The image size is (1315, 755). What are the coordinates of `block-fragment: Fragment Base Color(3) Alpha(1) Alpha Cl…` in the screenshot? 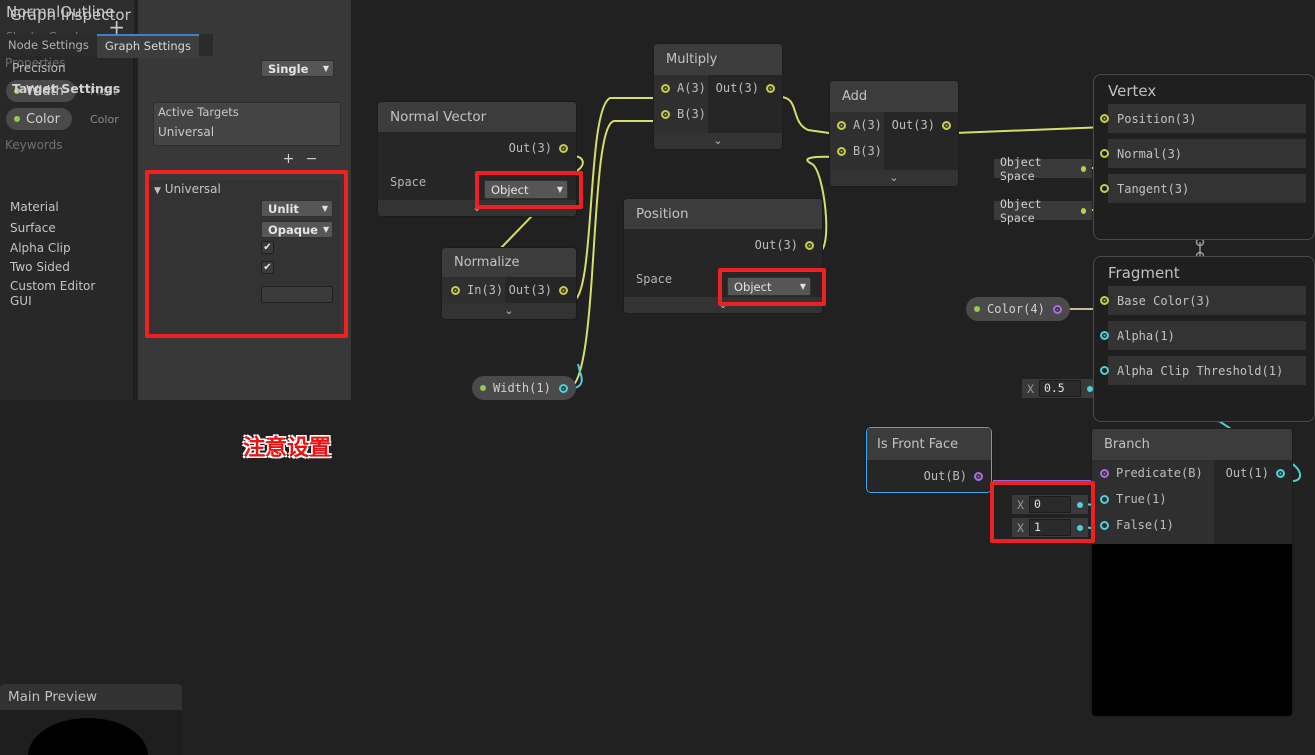 It's located at (1204, 339).